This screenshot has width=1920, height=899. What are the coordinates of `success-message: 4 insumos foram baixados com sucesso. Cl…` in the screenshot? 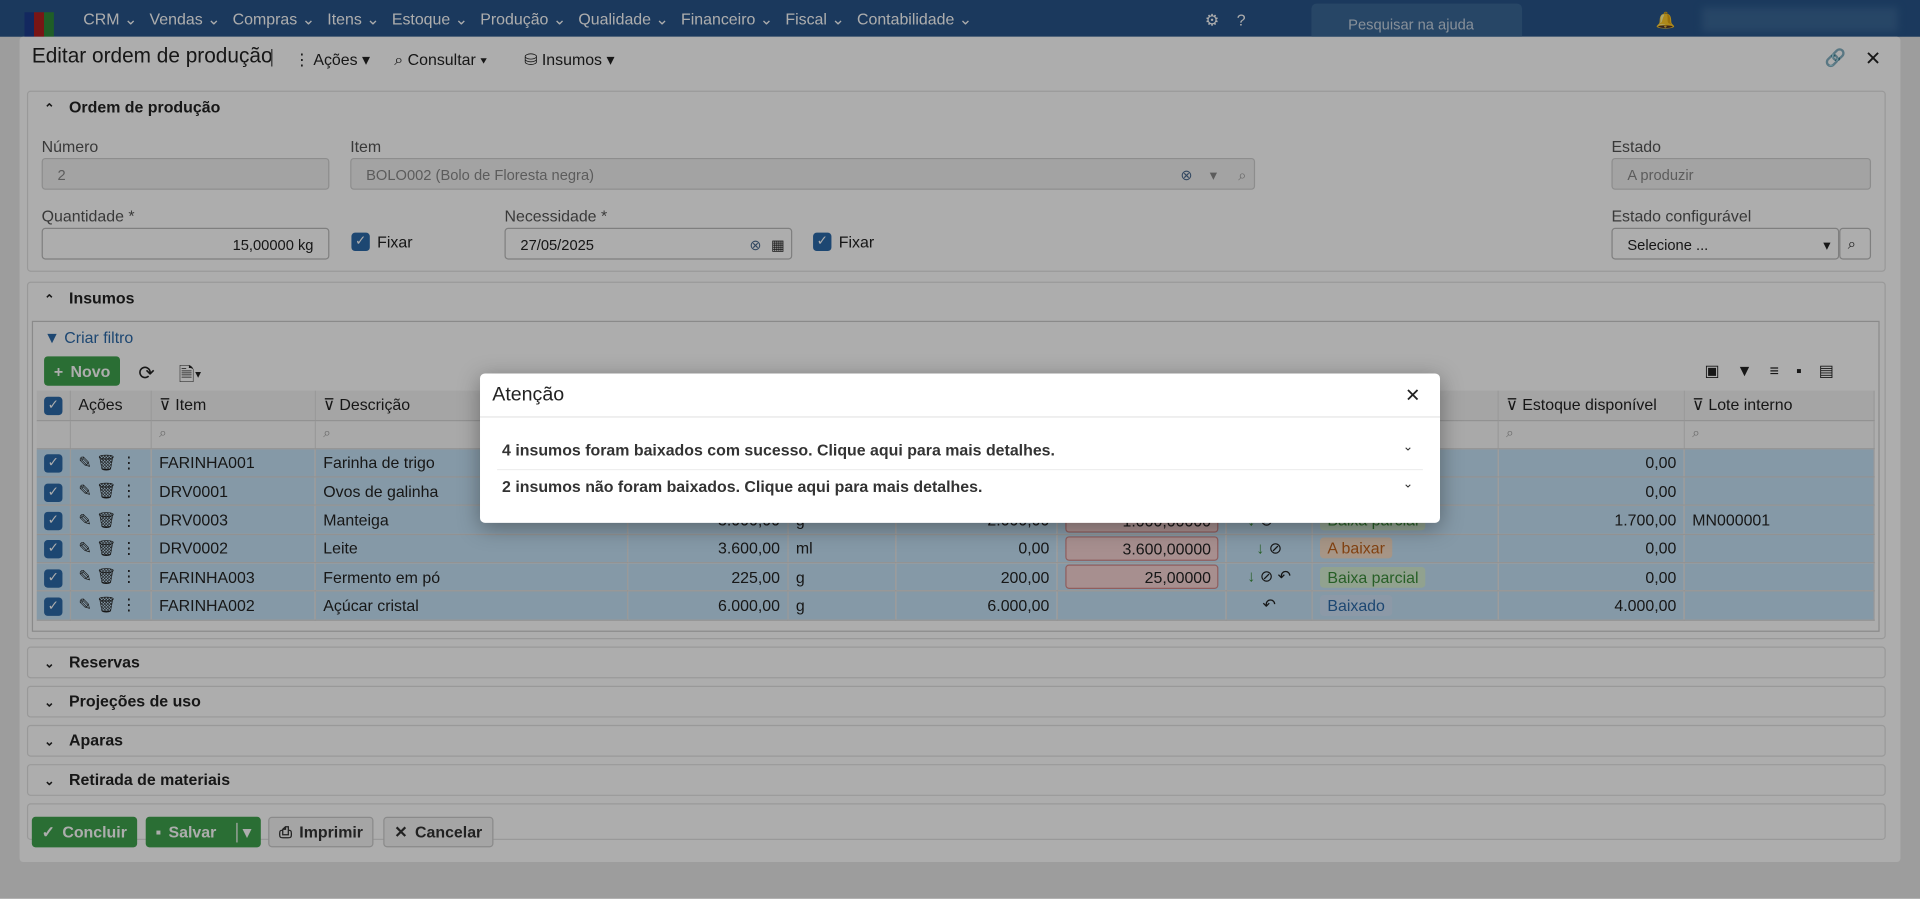 It's located at (962, 450).